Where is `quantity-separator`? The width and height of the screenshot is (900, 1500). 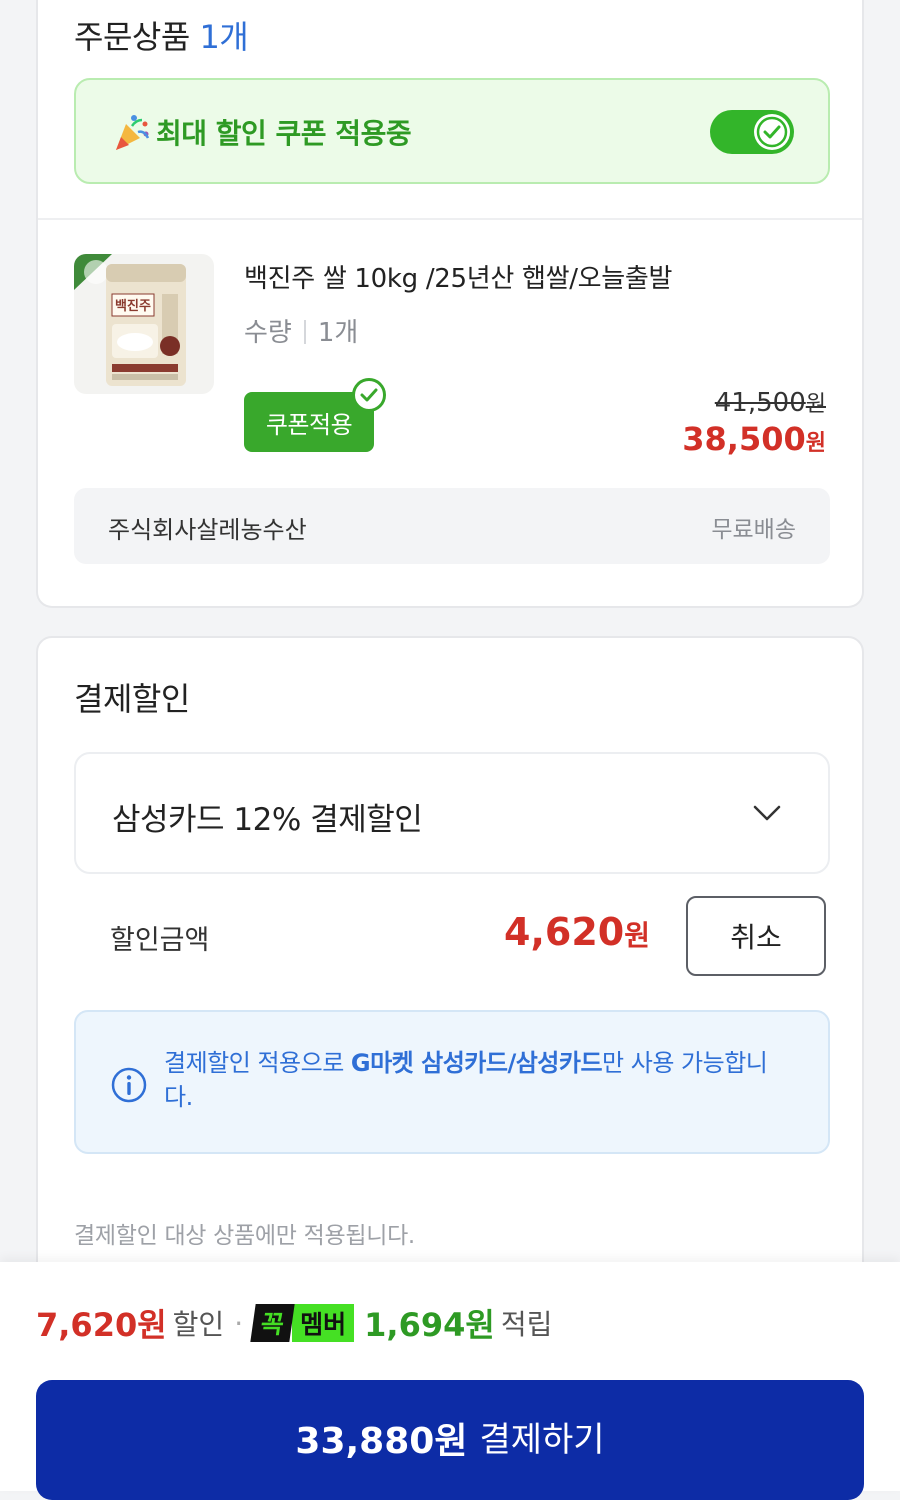
quantity-separator is located at coordinates (304, 332).